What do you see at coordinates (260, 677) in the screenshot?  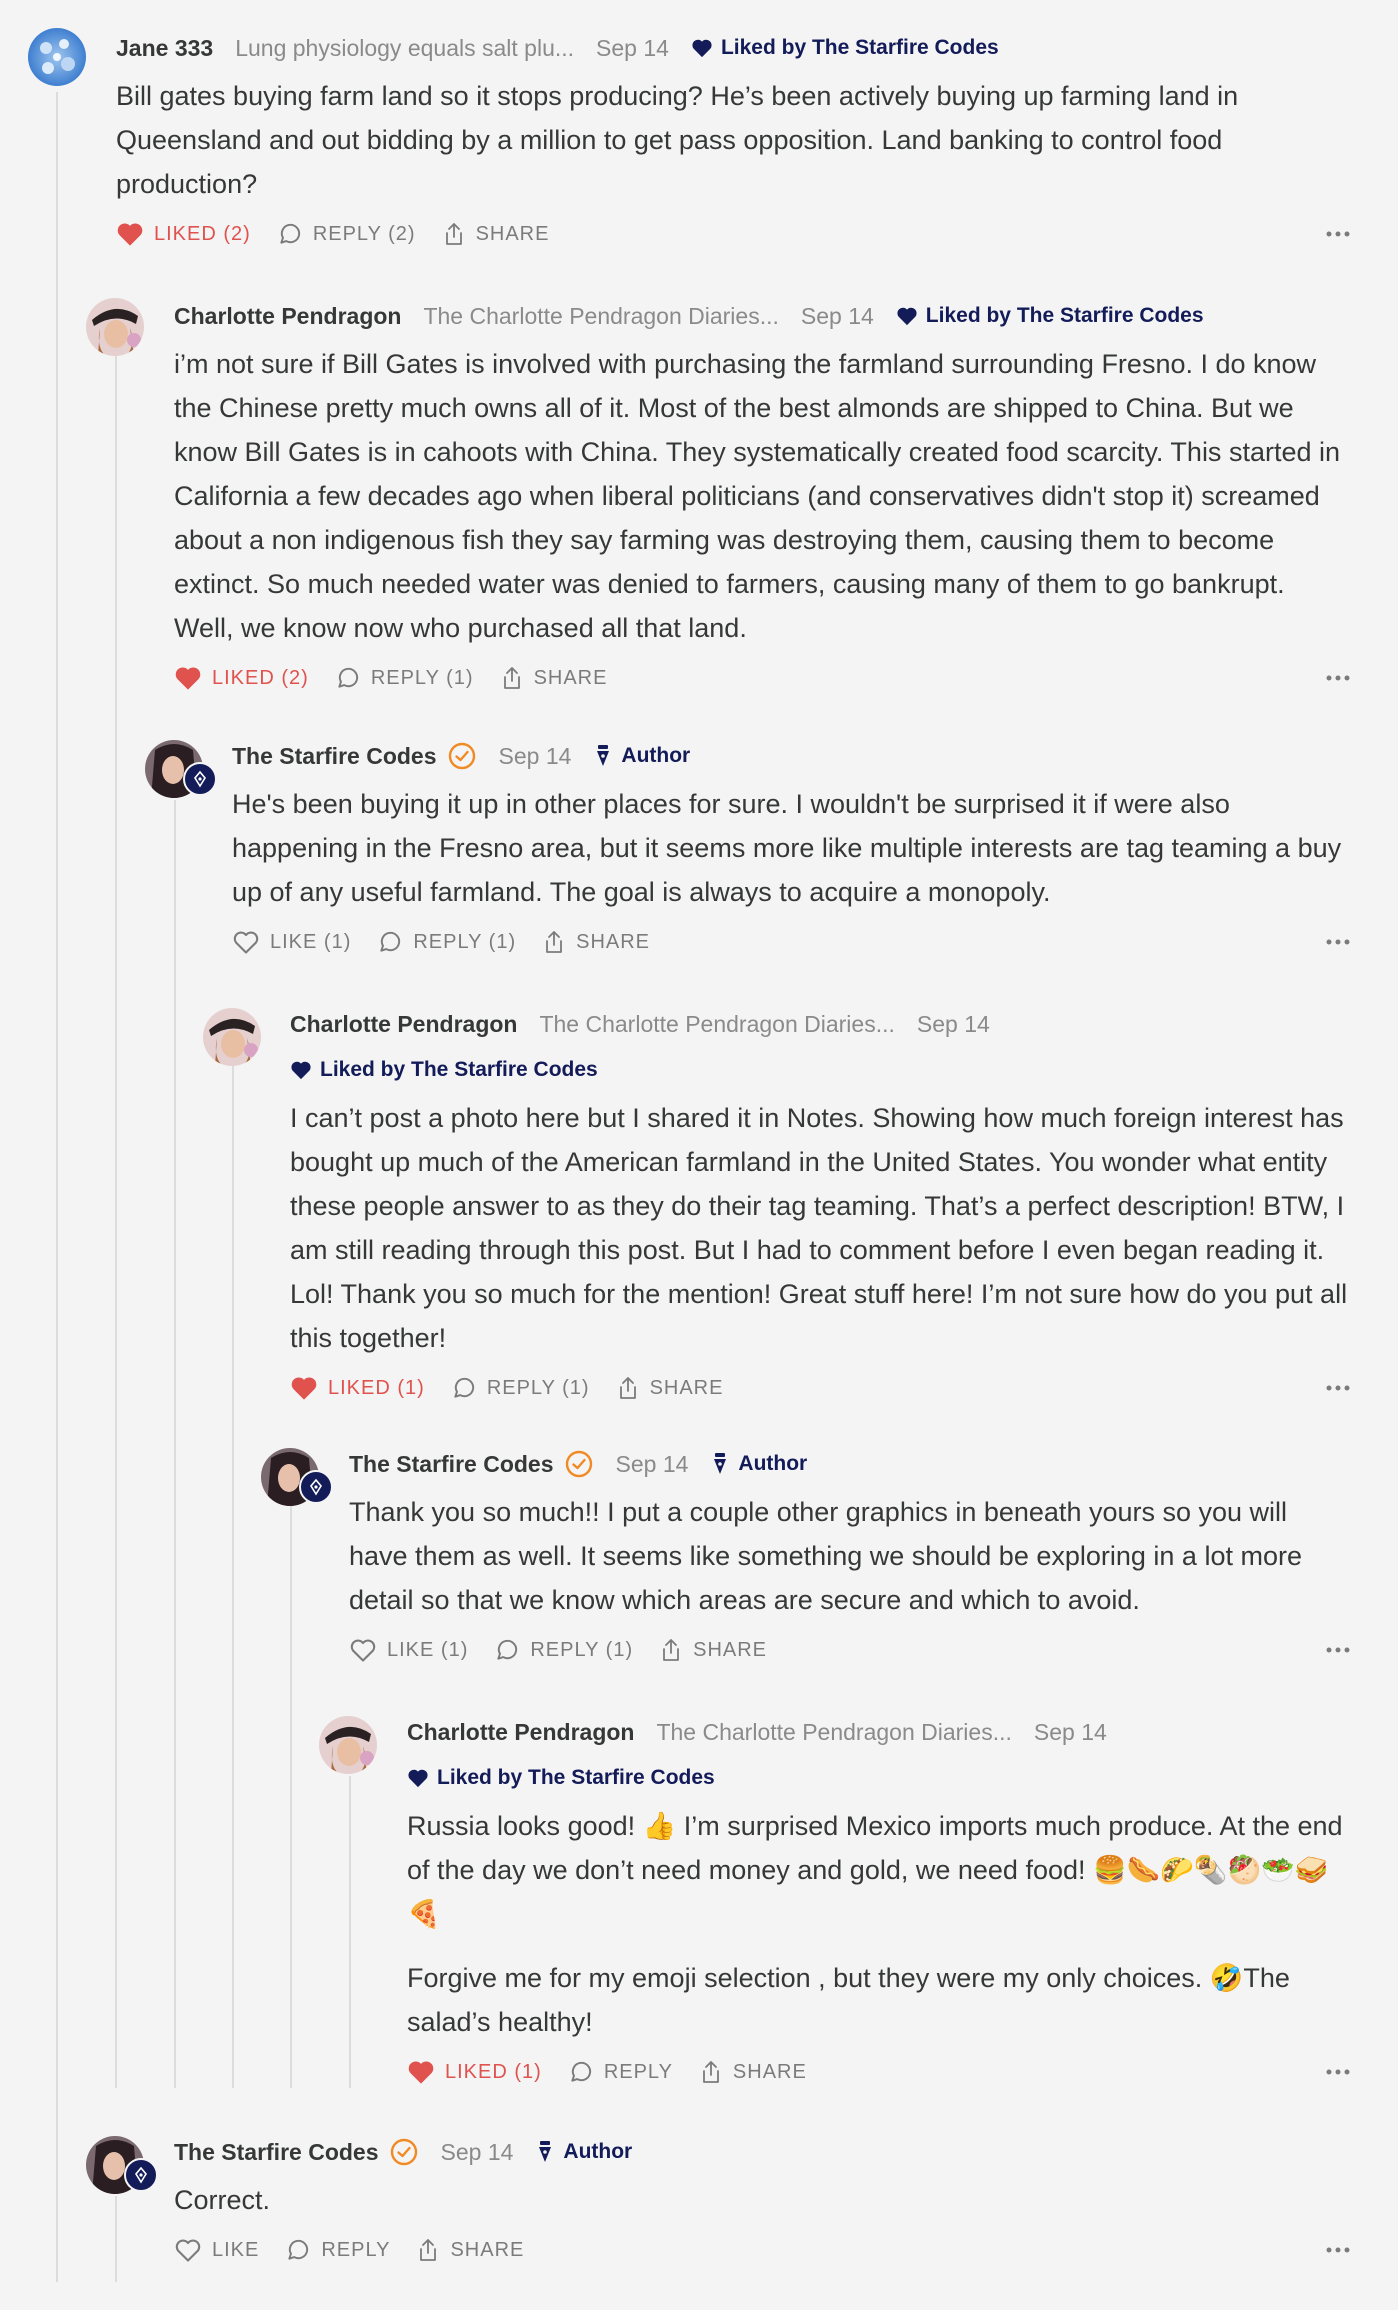 I see `like-label: LIKED (2)` at bounding box center [260, 677].